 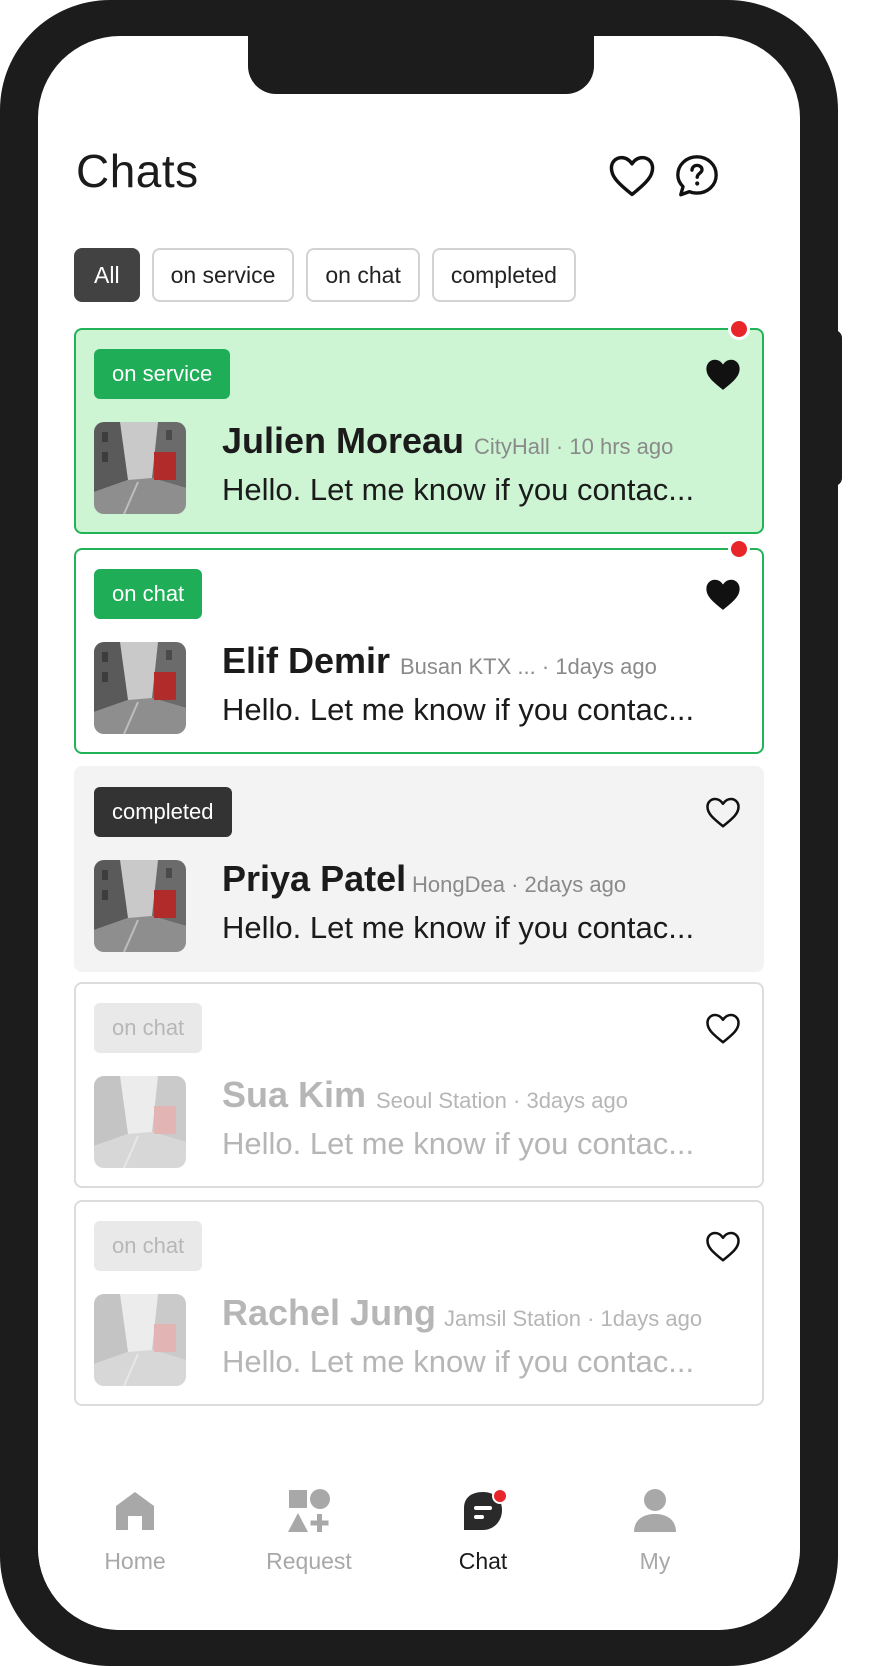 What do you see at coordinates (162, 374) in the screenshot?
I see `status-badge: on service` at bounding box center [162, 374].